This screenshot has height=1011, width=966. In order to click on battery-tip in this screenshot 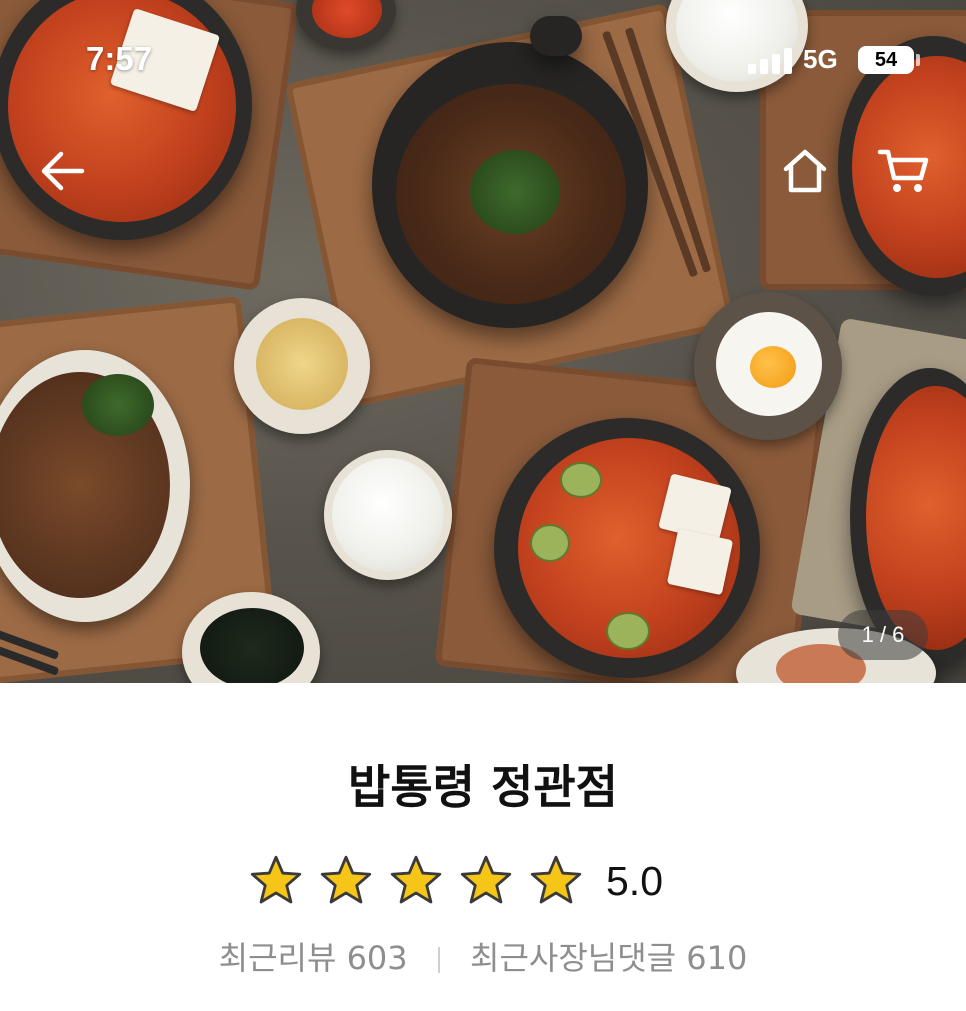, I will do `click(918, 60)`.